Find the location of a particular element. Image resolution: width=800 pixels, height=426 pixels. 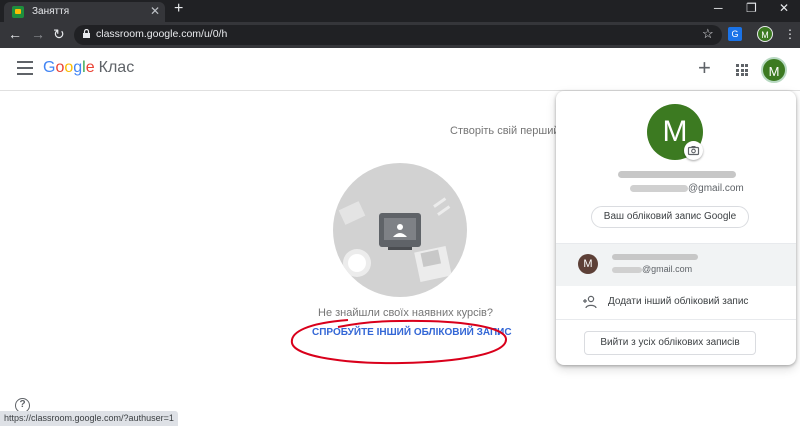

browser-tab: Заняття ✕ is located at coordinates (84, 12).